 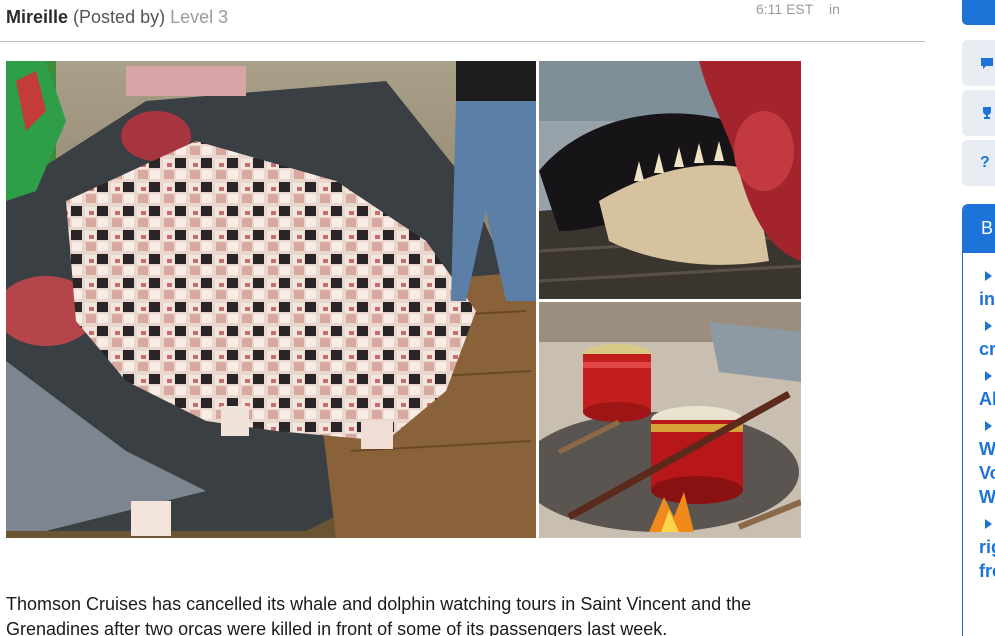 What do you see at coordinates (978, 113) in the screenshot?
I see `trophy-icon` at bounding box center [978, 113].